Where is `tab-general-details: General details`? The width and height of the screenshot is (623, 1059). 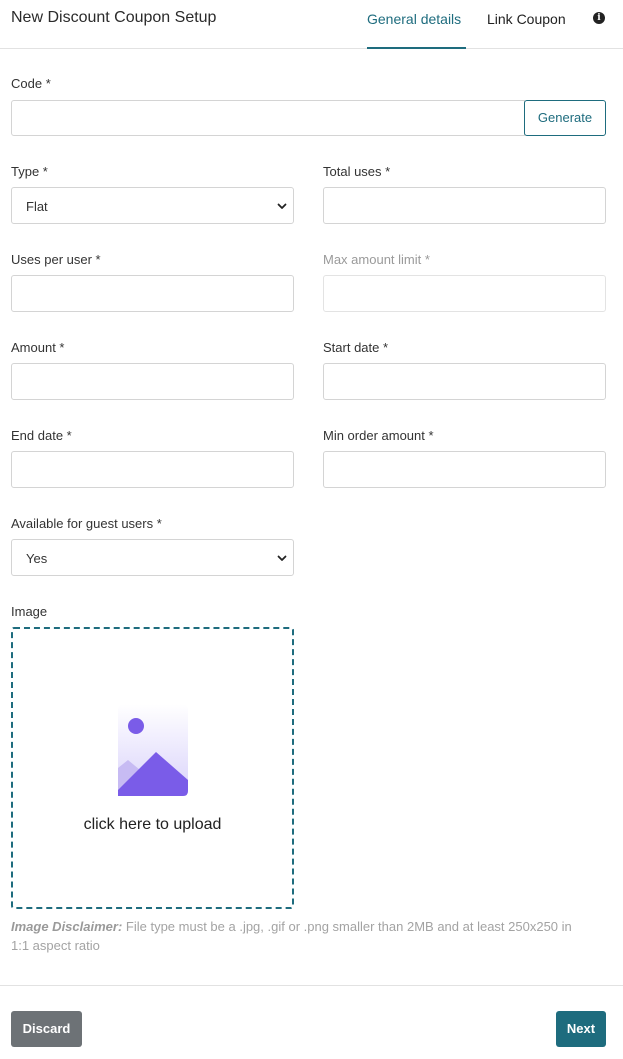
tab-general-details: General details is located at coordinates (414, 19).